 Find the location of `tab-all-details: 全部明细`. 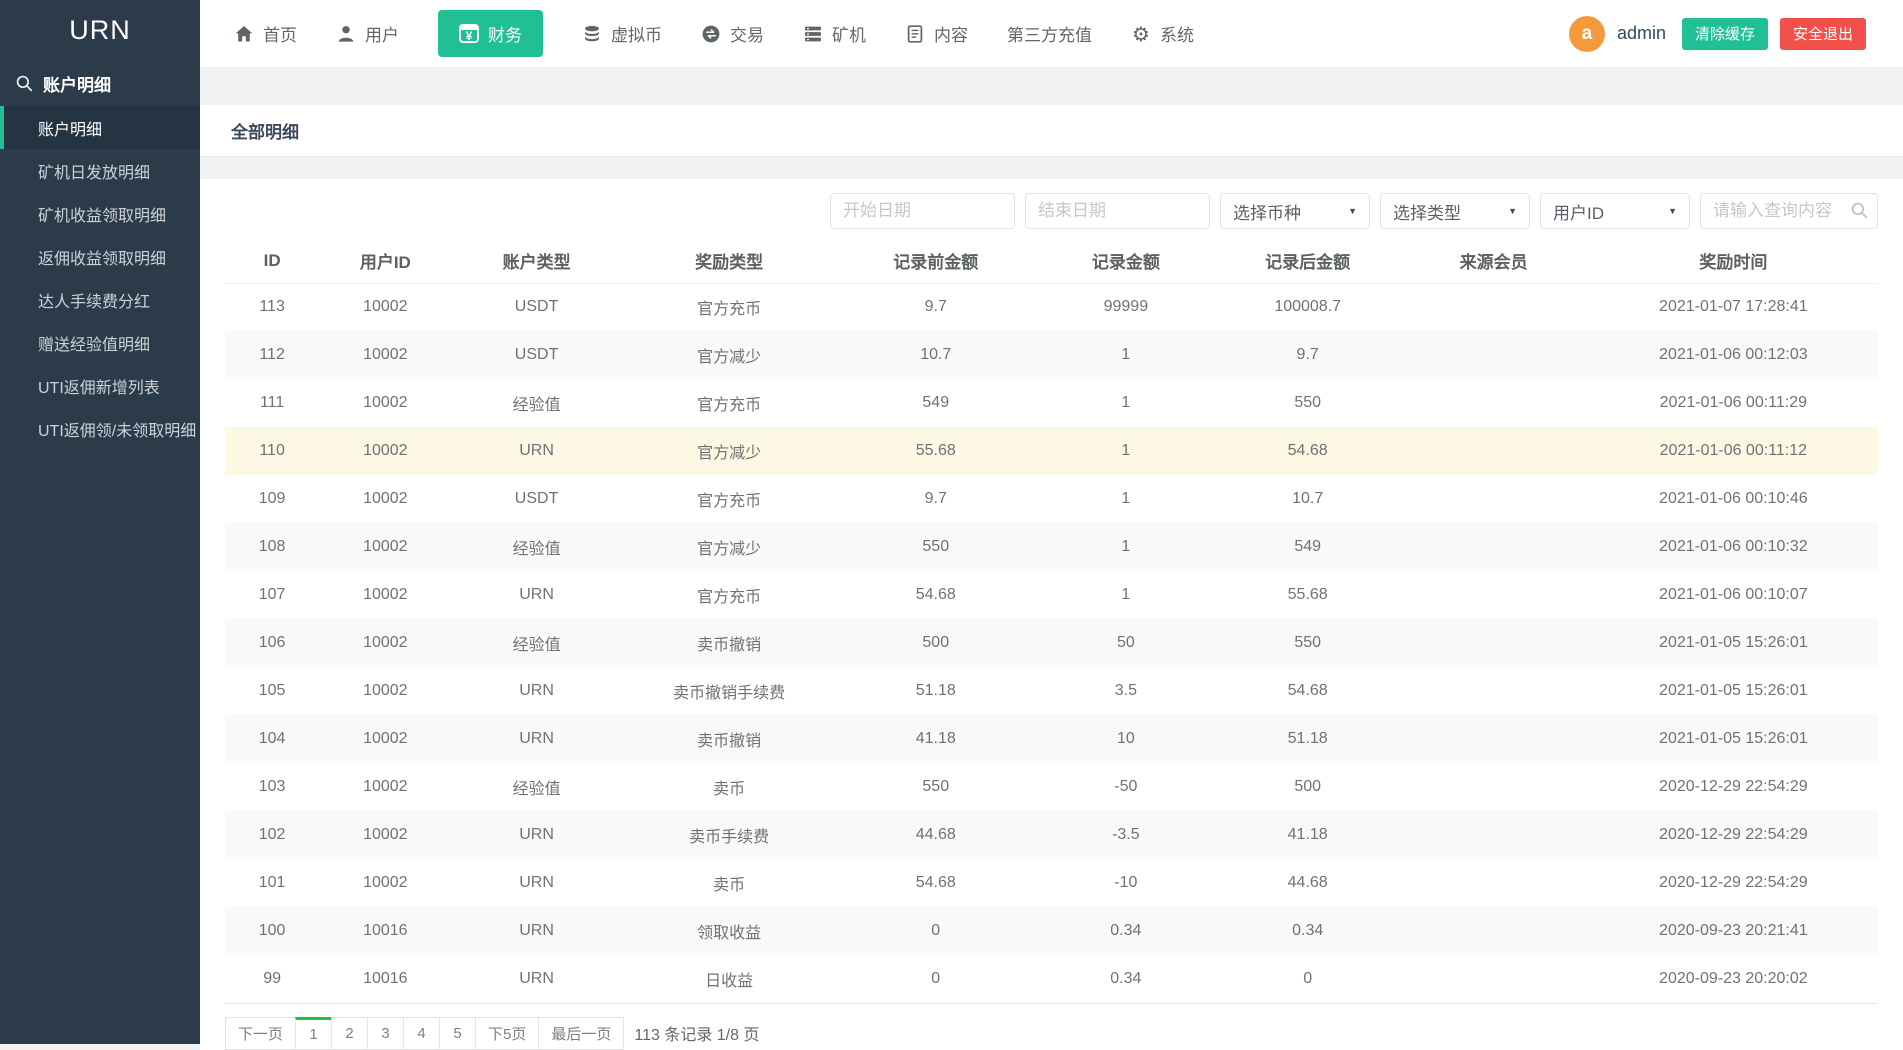

tab-all-details: 全部明细 is located at coordinates (265, 130).